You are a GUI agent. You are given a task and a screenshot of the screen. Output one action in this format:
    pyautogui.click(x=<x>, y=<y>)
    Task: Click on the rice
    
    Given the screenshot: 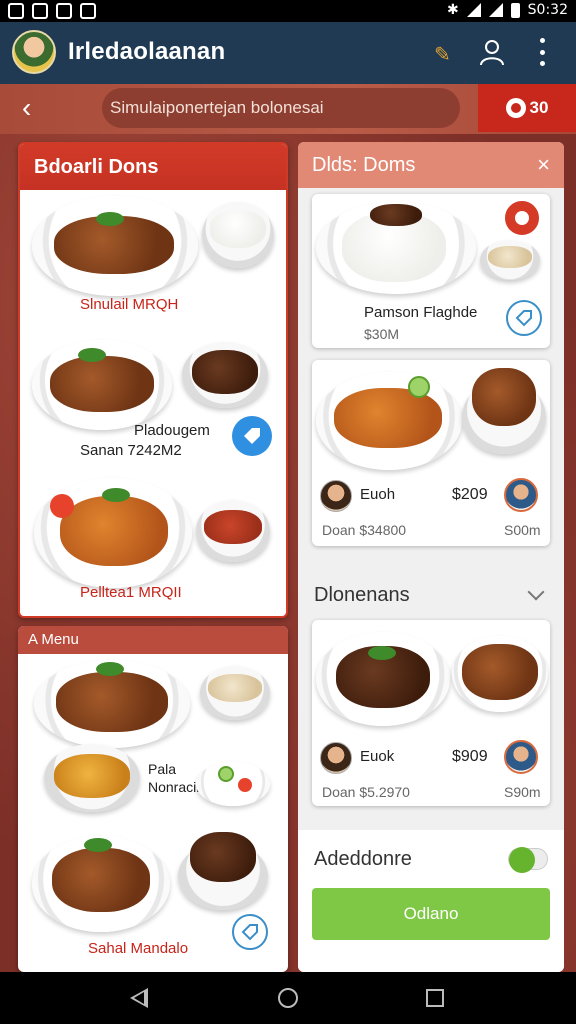 What is the action you would take?
    pyautogui.click(x=238, y=229)
    